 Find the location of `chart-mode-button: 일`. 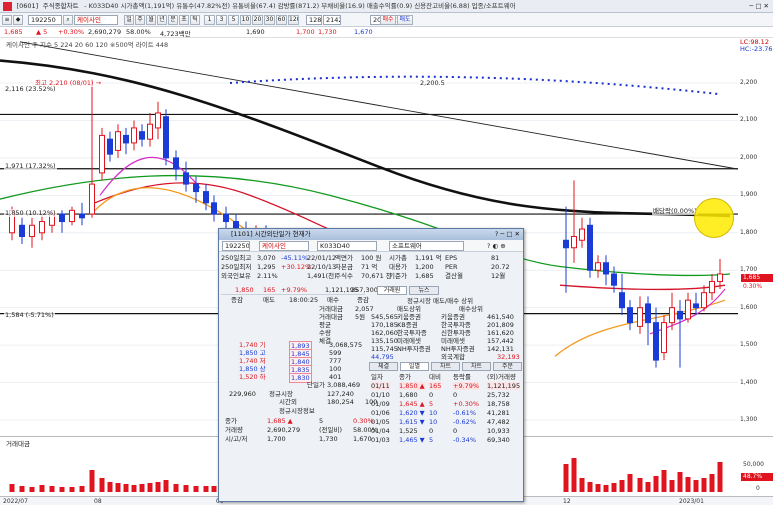

chart-mode-button: 일 is located at coordinates (129, 20).